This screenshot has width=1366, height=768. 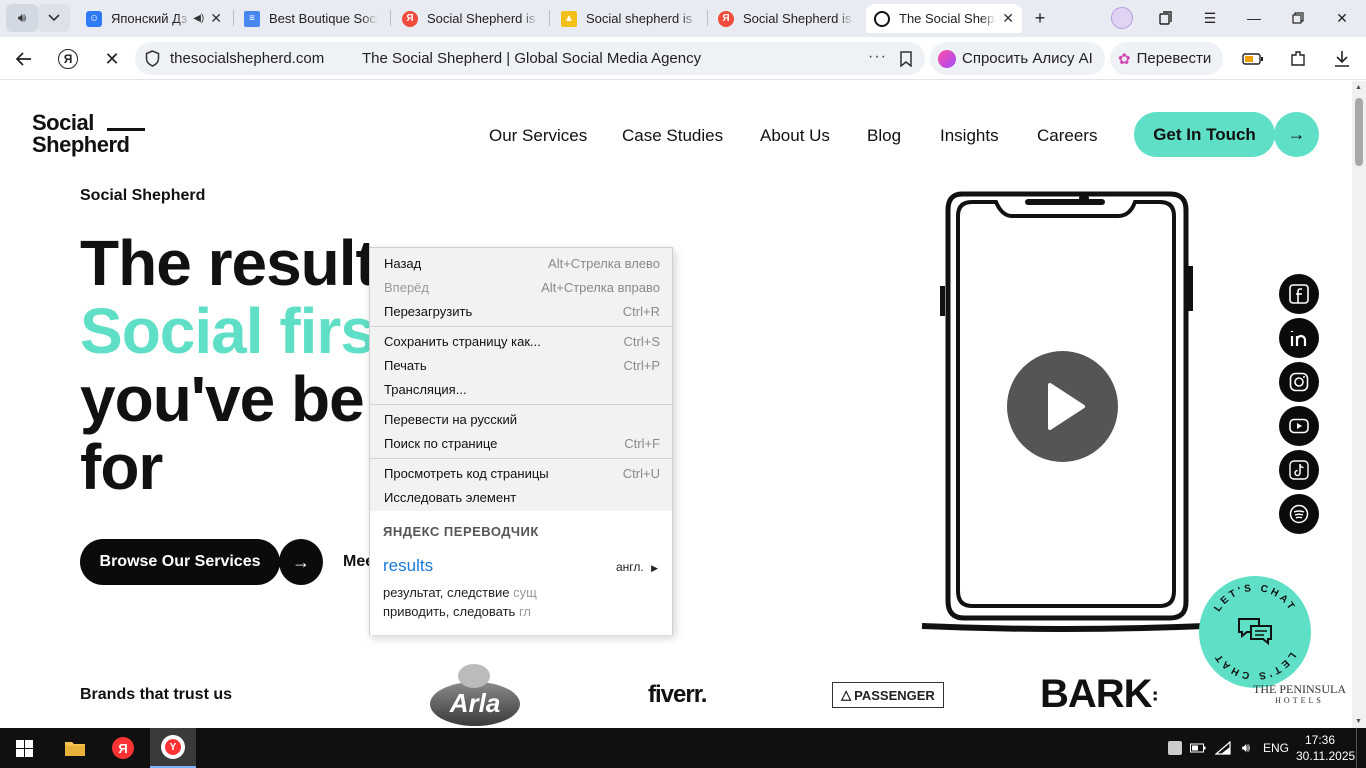 What do you see at coordinates (180, 562) in the screenshot?
I see `browse-services-button: Browse Our Services` at bounding box center [180, 562].